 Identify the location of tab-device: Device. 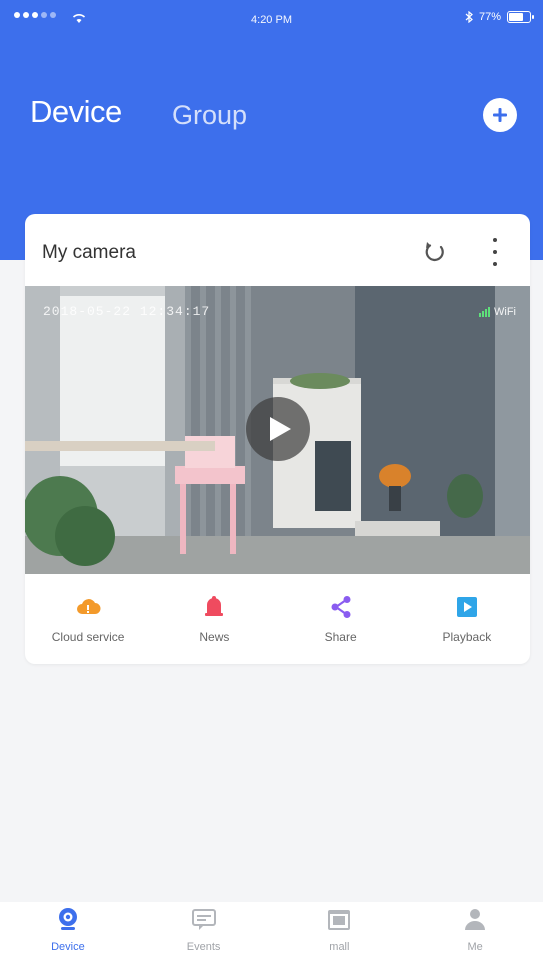
(76, 112).